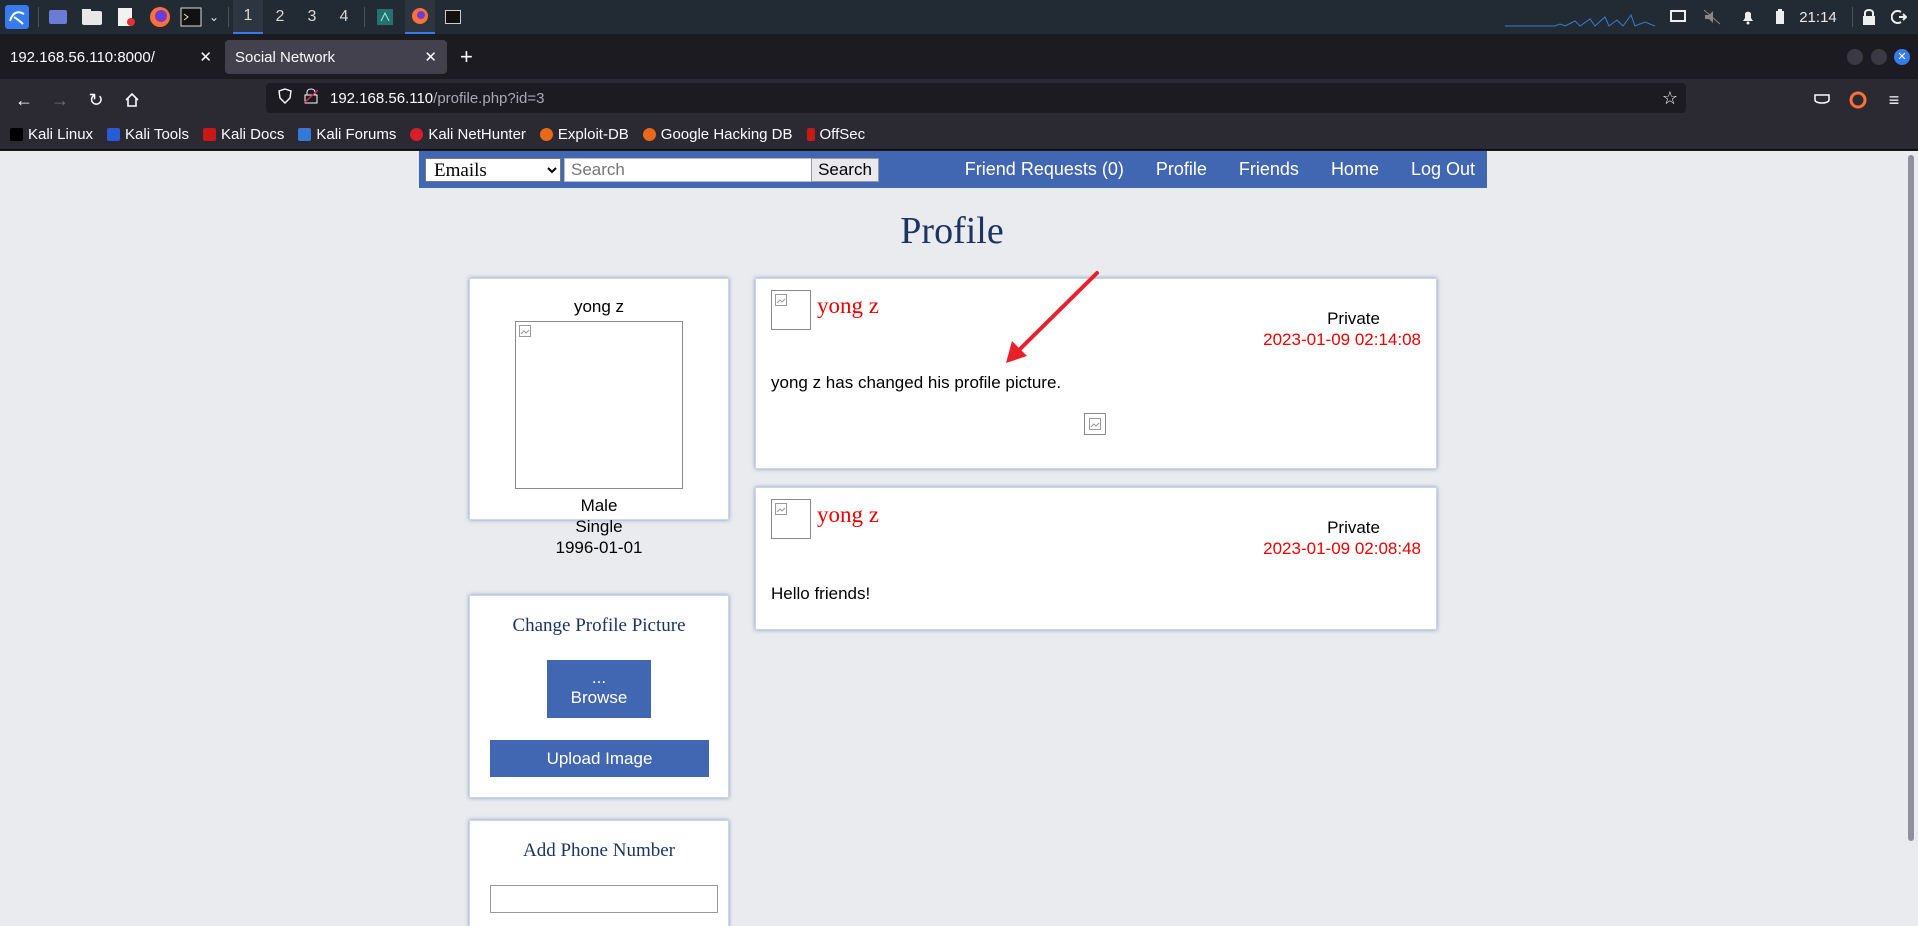 Image resolution: width=1918 pixels, height=926 pixels. What do you see at coordinates (599, 306) in the screenshot?
I see `profile-name: yong z` at bounding box center [599, 306].